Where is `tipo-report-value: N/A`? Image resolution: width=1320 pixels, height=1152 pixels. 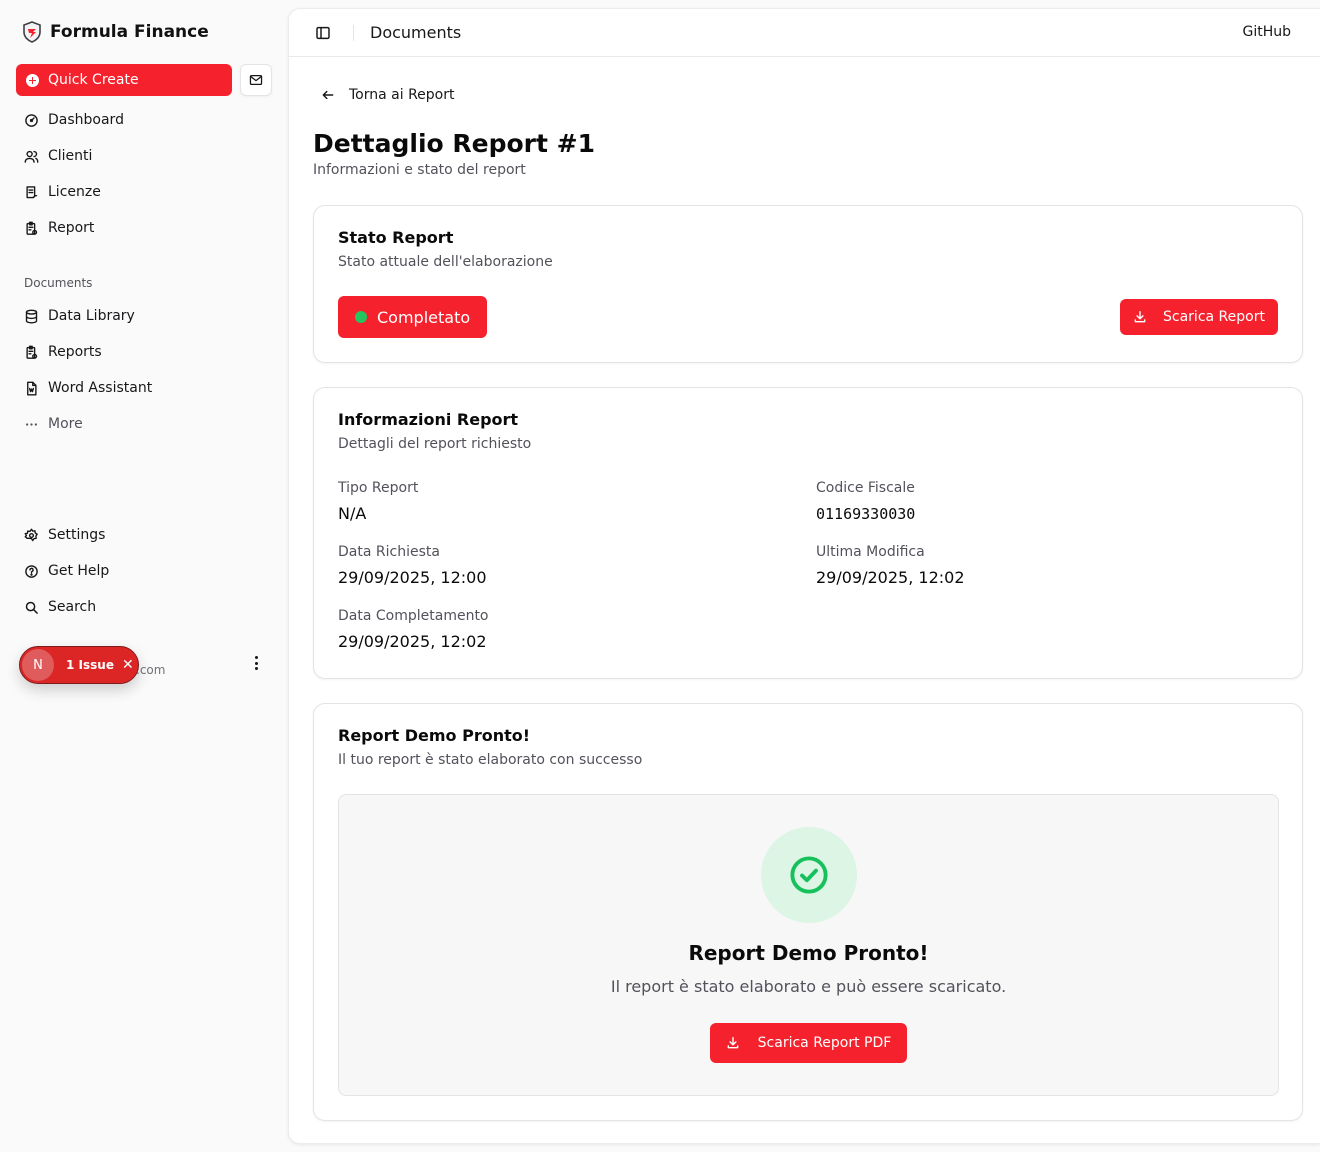 tipo-report-value: N/A is located at coordinates (352, 513).